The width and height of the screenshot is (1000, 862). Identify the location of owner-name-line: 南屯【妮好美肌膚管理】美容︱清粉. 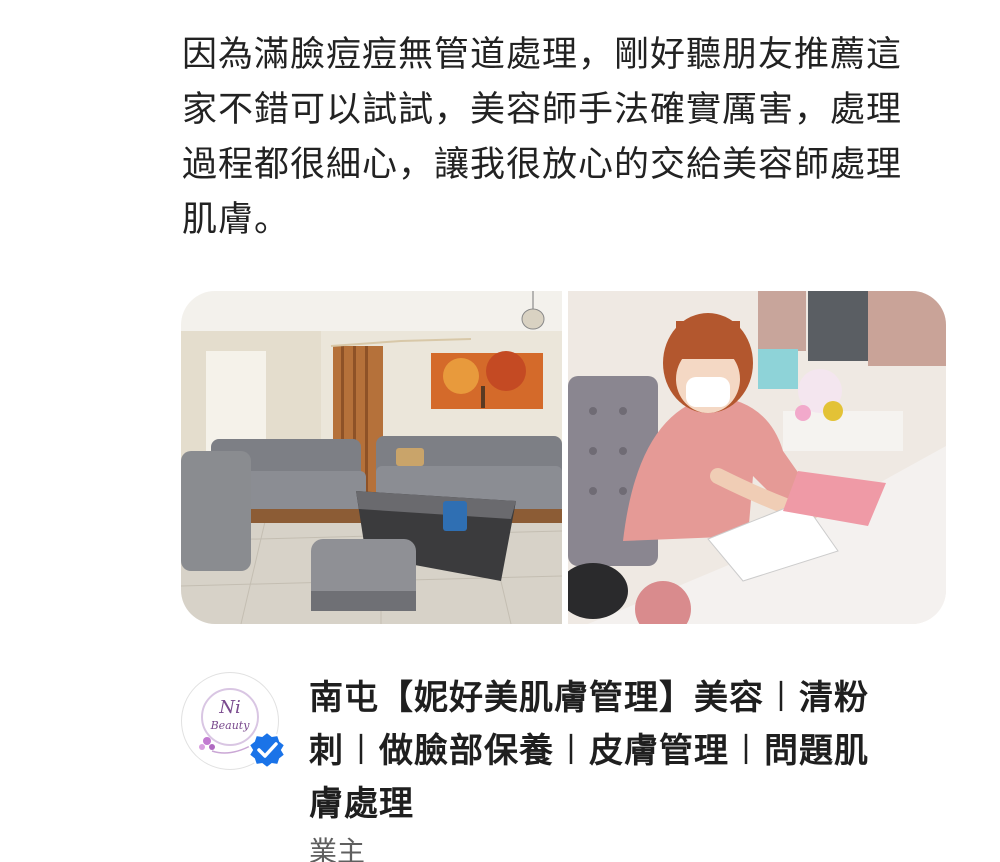
(589, 698).